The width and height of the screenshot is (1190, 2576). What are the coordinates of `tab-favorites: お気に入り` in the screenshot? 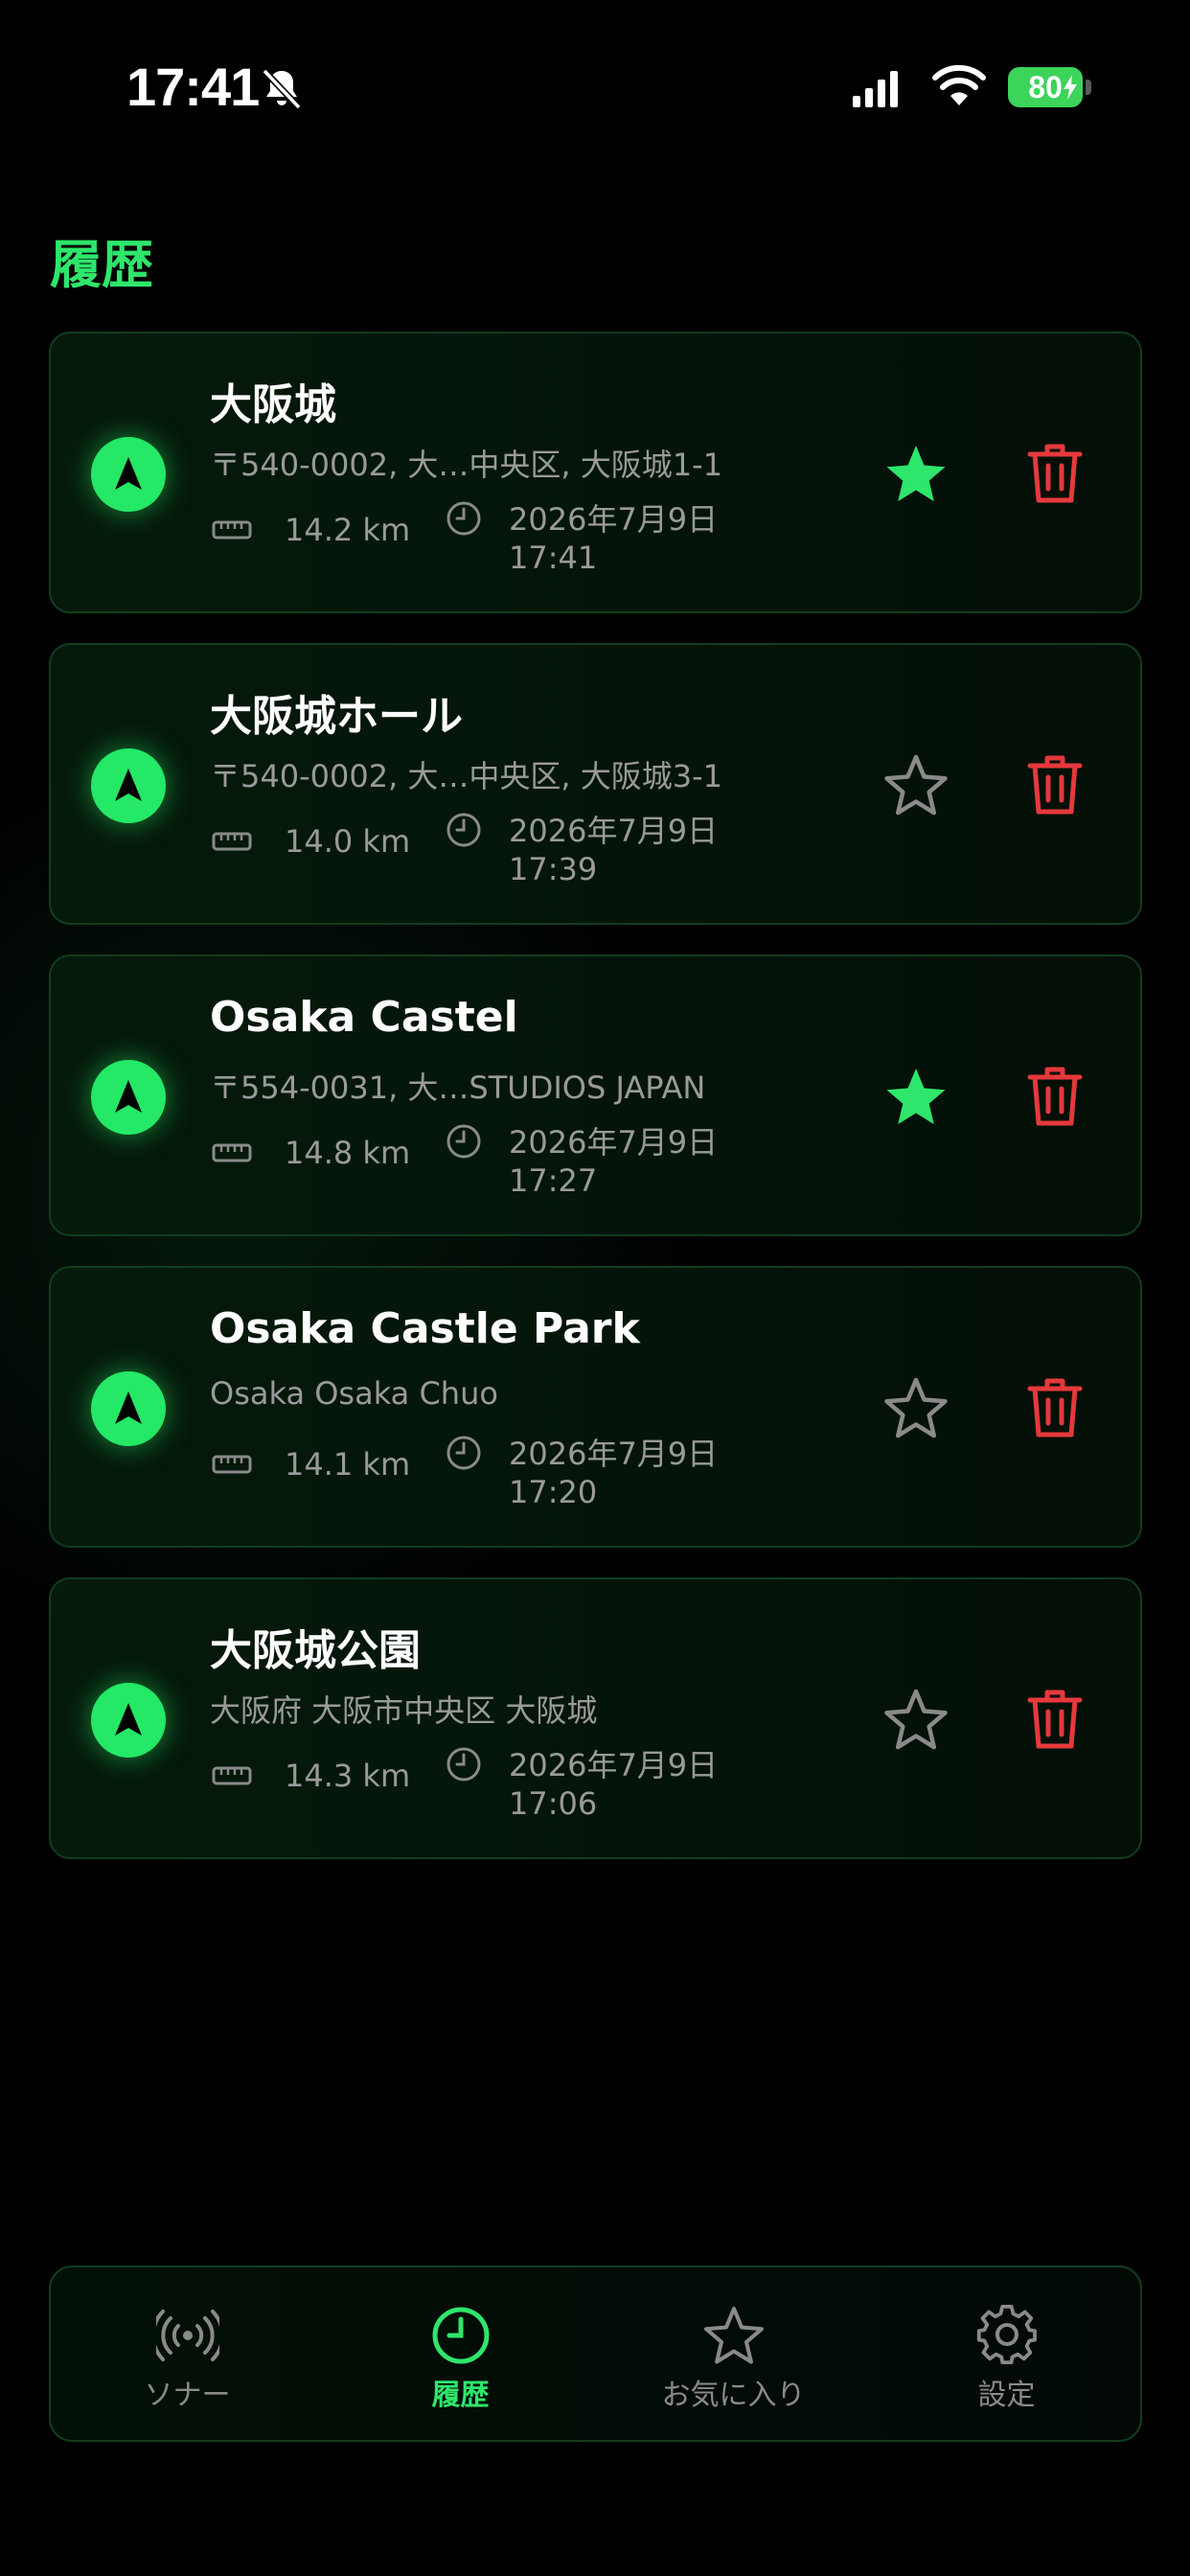 It's located at (733, 2353).